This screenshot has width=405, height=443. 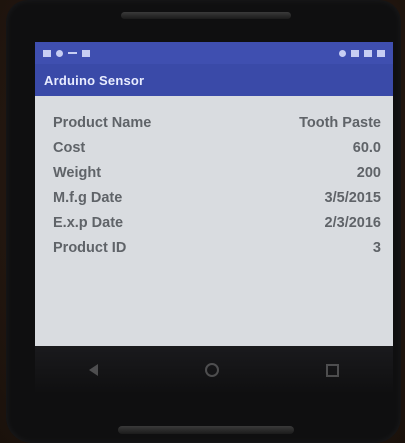 I want to click on mail-icon, so click(x=86, y=53).